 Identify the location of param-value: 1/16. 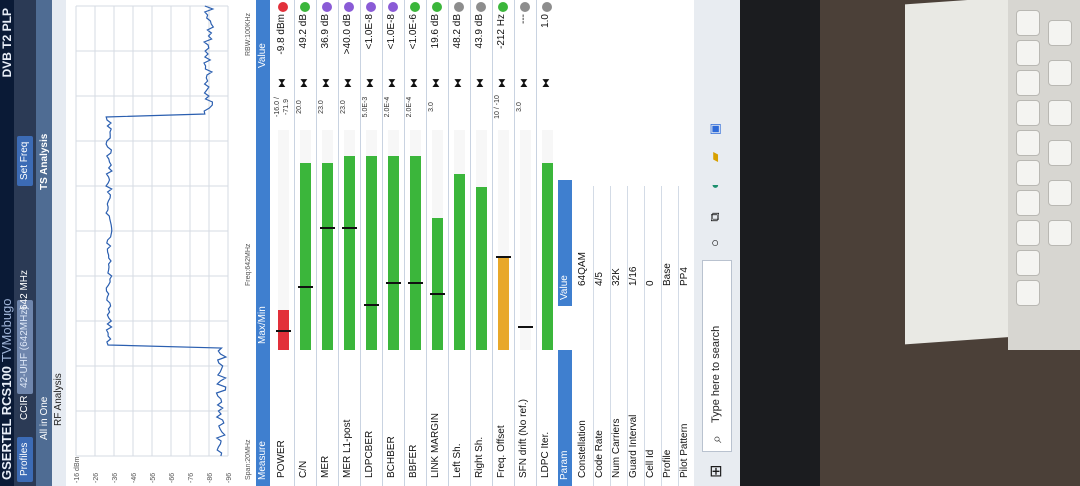
(633, 276).